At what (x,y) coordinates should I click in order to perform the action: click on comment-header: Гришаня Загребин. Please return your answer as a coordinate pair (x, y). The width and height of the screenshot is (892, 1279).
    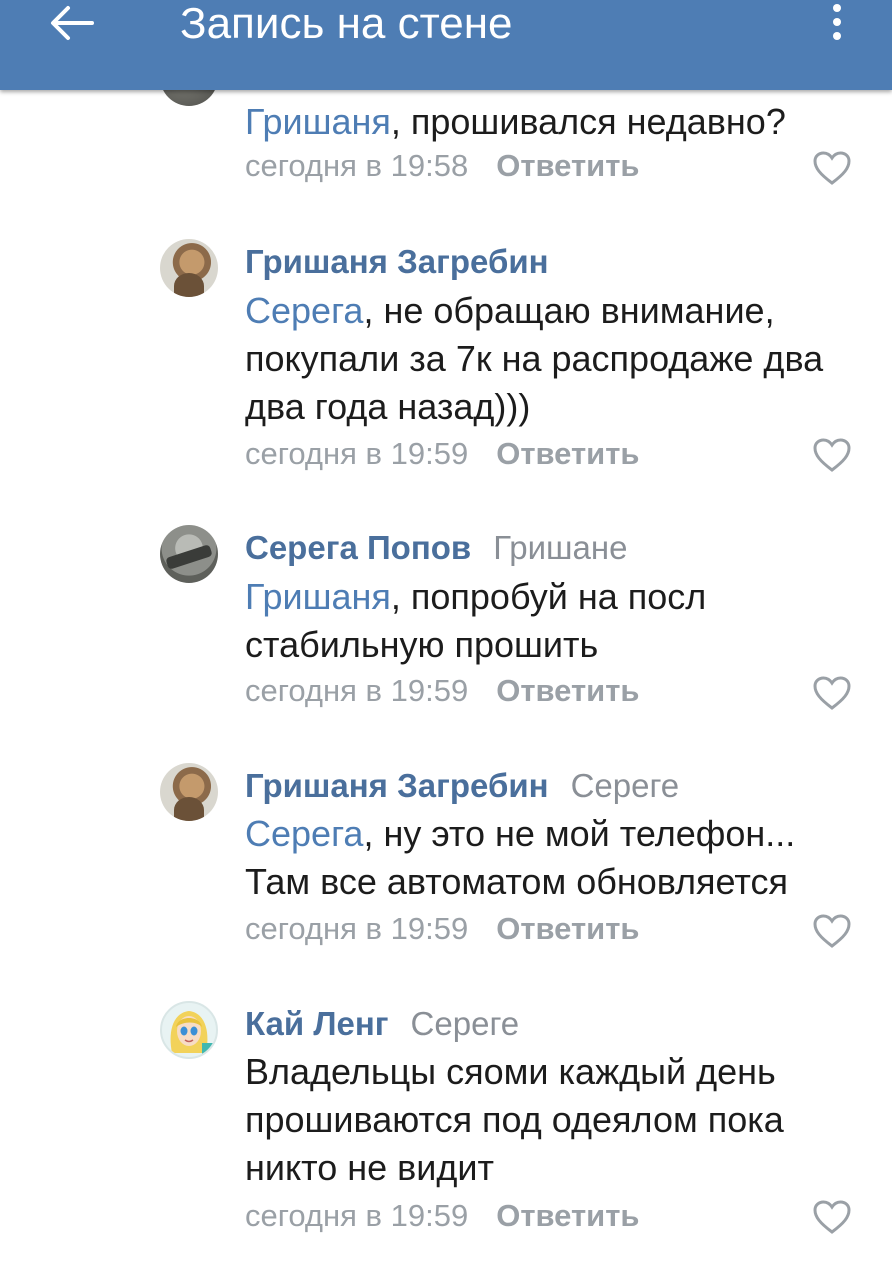
    Looking at the image, I should click on (397, 262).